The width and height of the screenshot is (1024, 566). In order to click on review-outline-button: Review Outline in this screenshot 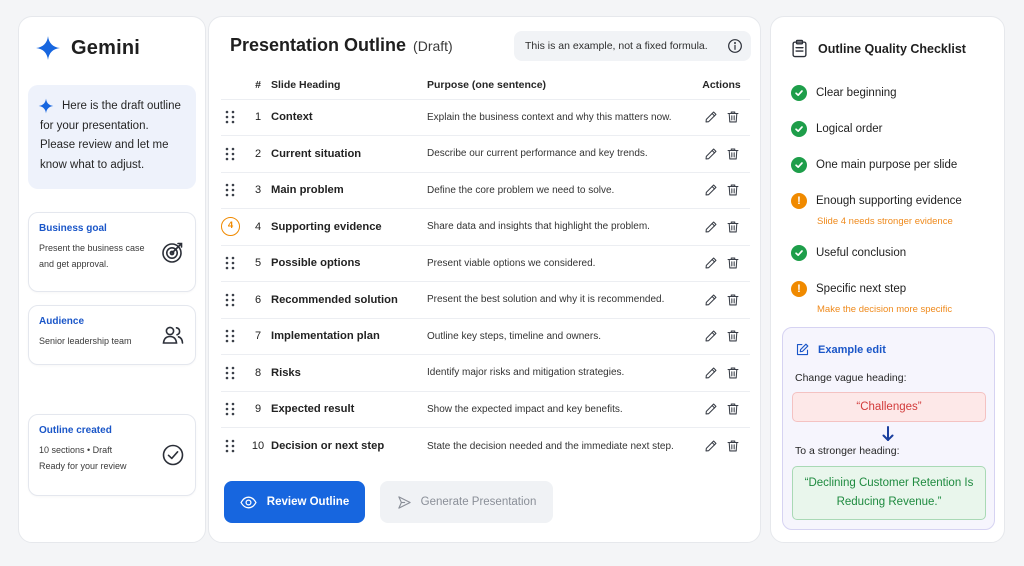, I will do `click(294, 502)`.